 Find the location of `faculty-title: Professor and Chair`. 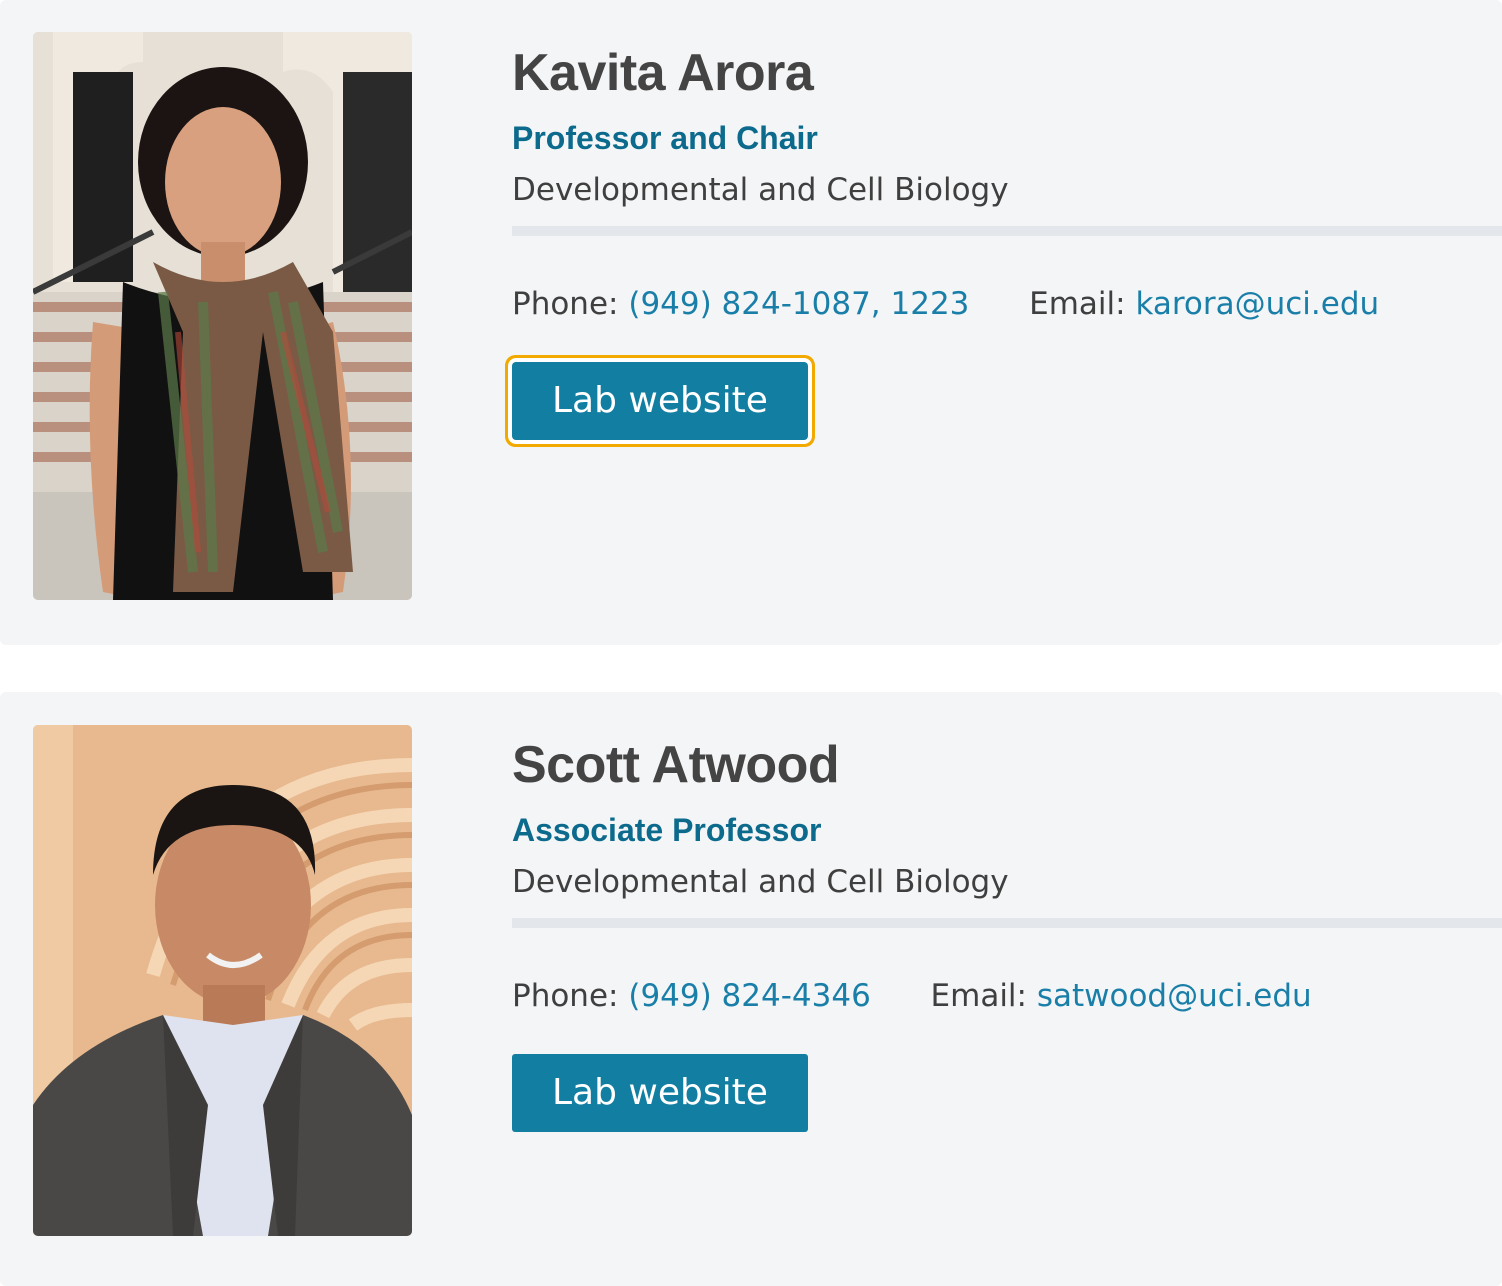

faculty-title: Professor and Chair is located at coordinates (665, 138).